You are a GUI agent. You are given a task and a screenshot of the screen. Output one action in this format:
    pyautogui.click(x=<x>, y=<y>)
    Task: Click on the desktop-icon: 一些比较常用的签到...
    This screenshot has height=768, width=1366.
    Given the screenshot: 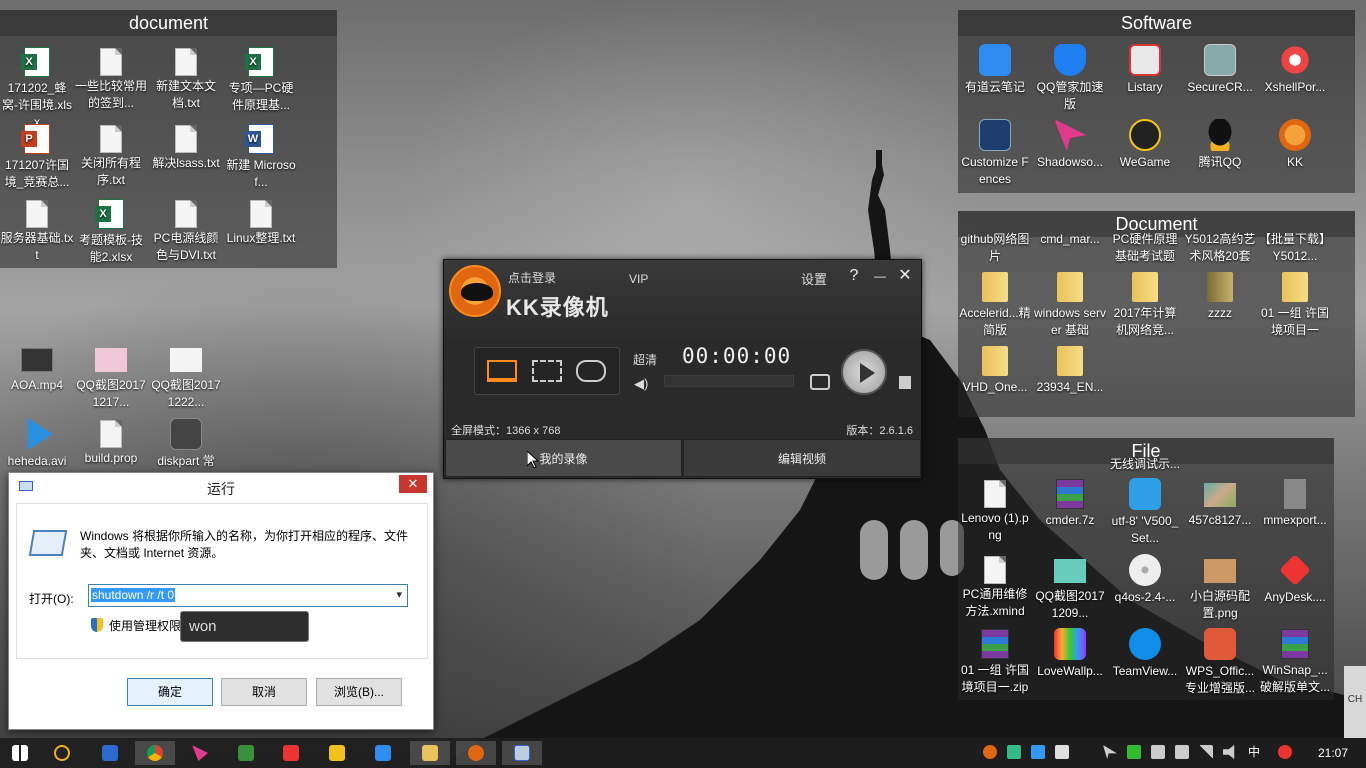 What is the action you would take?
    pyautogui.click(x=111, y=79)
    